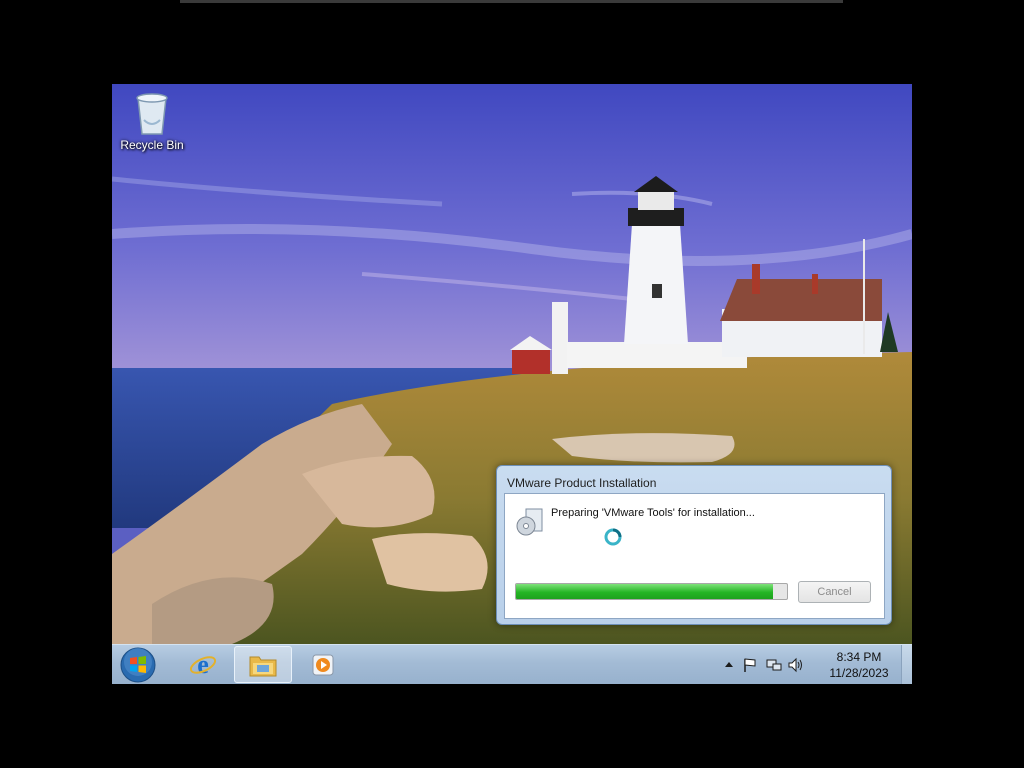  What do you see at coordinates (834, 592) in the screenshot?
I see `cancel-button: Cancel` at bounding box center [834, 592].